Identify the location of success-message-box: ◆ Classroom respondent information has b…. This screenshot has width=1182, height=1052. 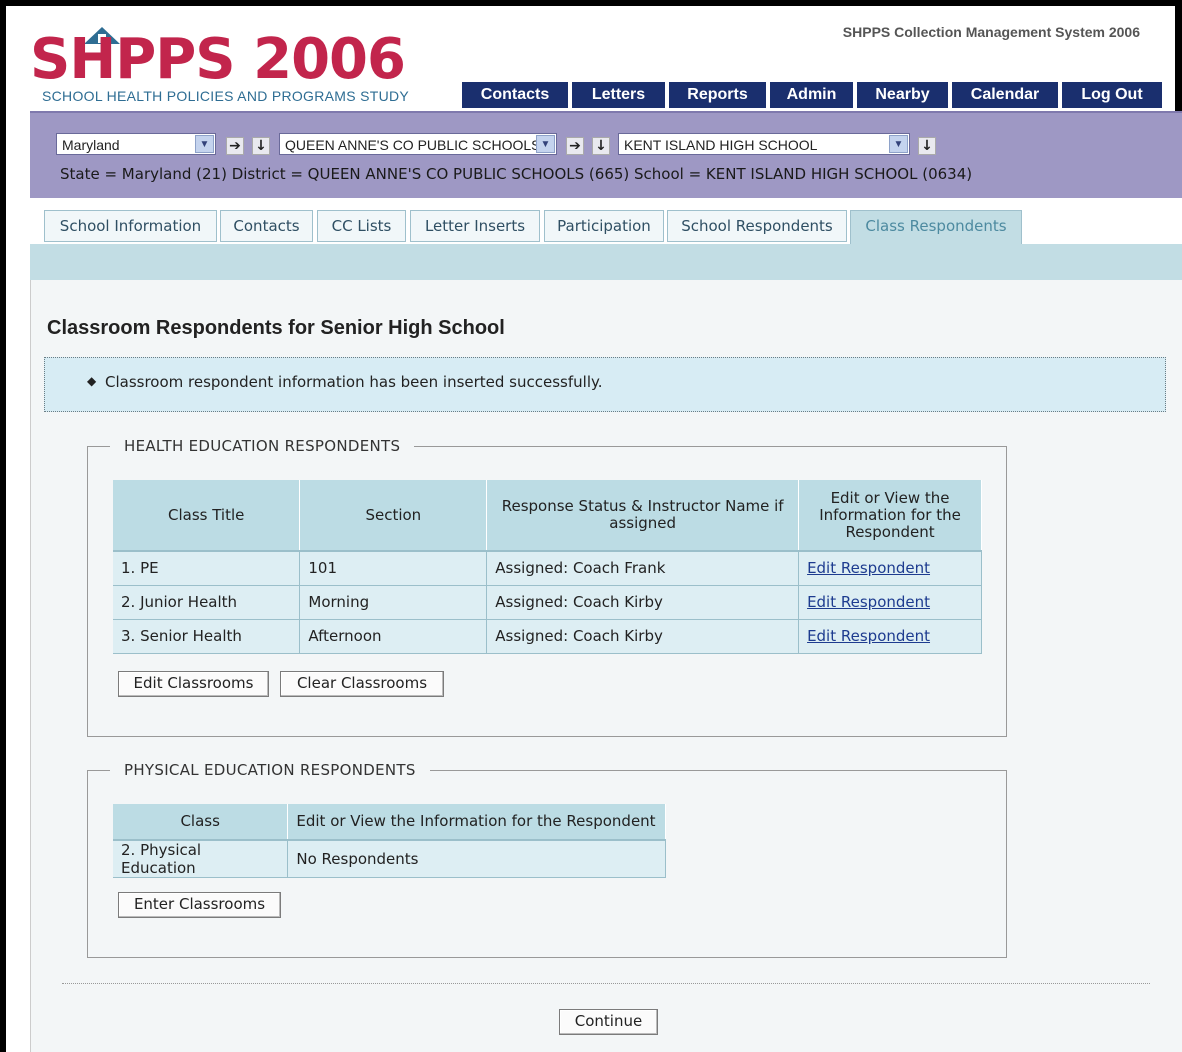
(605, 384).